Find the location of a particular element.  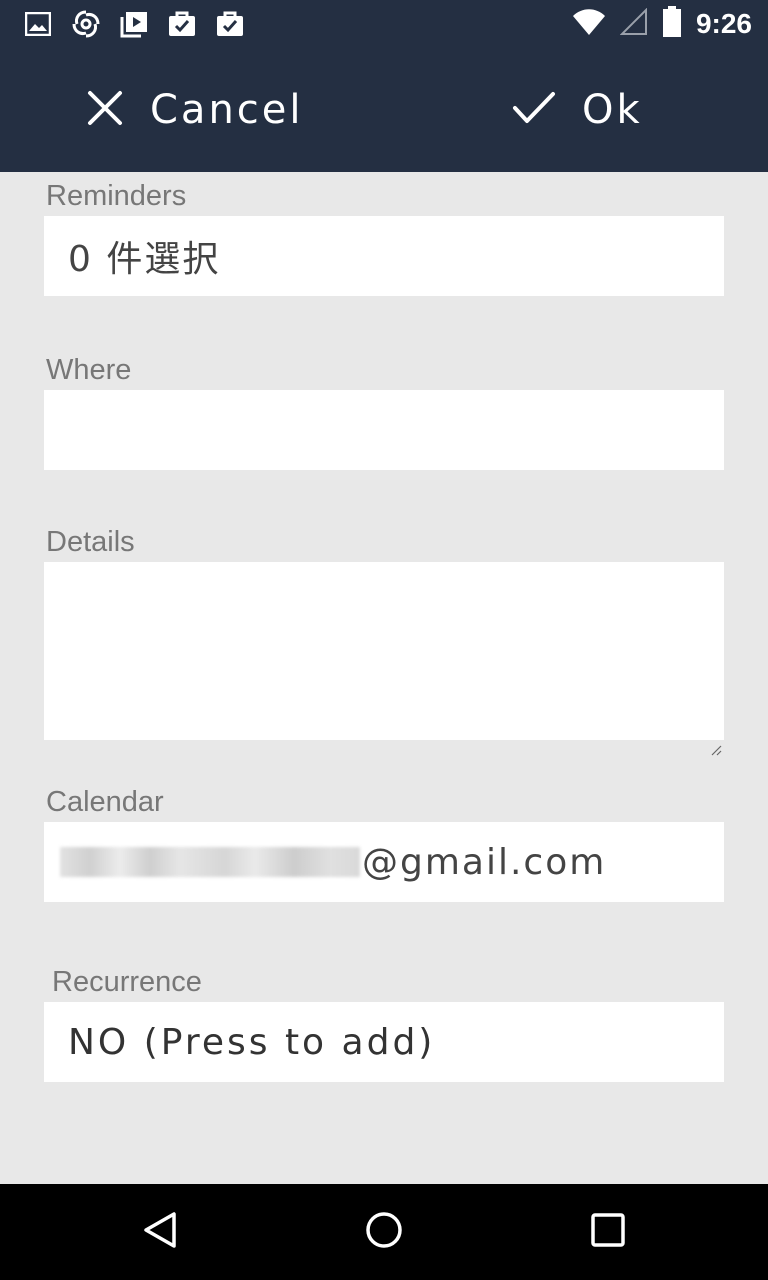

check-icon is located at coordinates (534, 110).